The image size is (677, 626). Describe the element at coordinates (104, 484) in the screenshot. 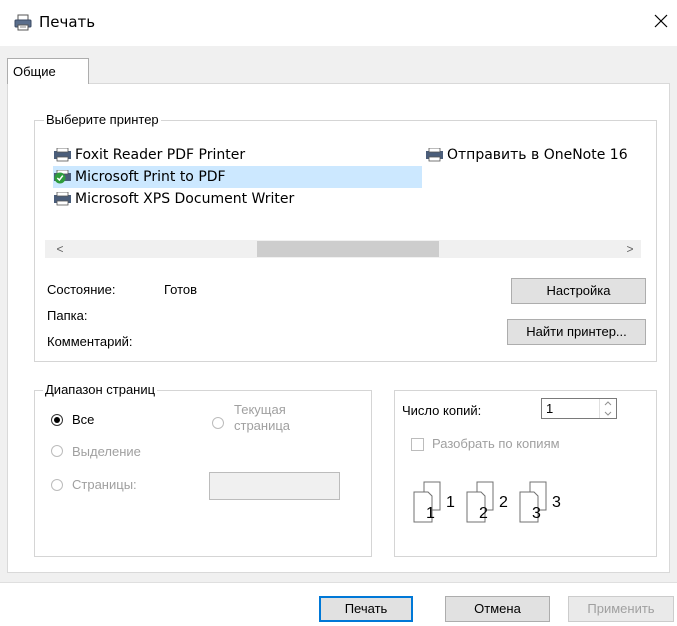

I see `radio-pages-label: Страницы:` at that location.